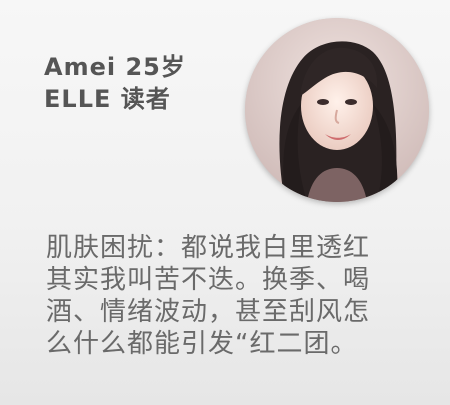 Image resolution: width=450 pixels, height=405 pixels. What do you see at coordinates (115, 67) in the screenshot?
I see `reader-name: Amei 25岁` at bounding box center [115, 67].